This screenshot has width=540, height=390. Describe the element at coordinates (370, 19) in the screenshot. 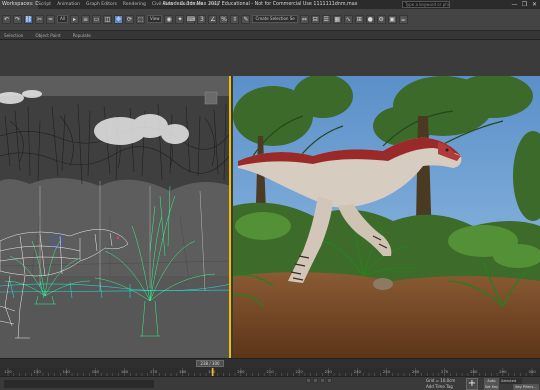

I see `material-editor-icon: ●` at that location.